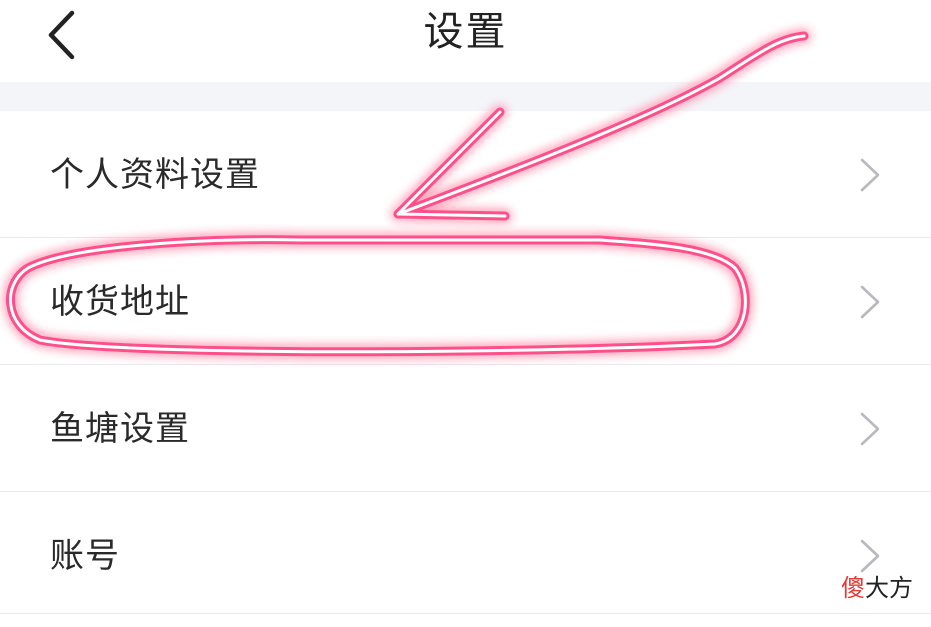 This screenshot has width=931, height=627. What do you see at coordinates (85, 556) in the screenshot?
I see `settings-item-label: 账号` at bounding box center [85, 556].